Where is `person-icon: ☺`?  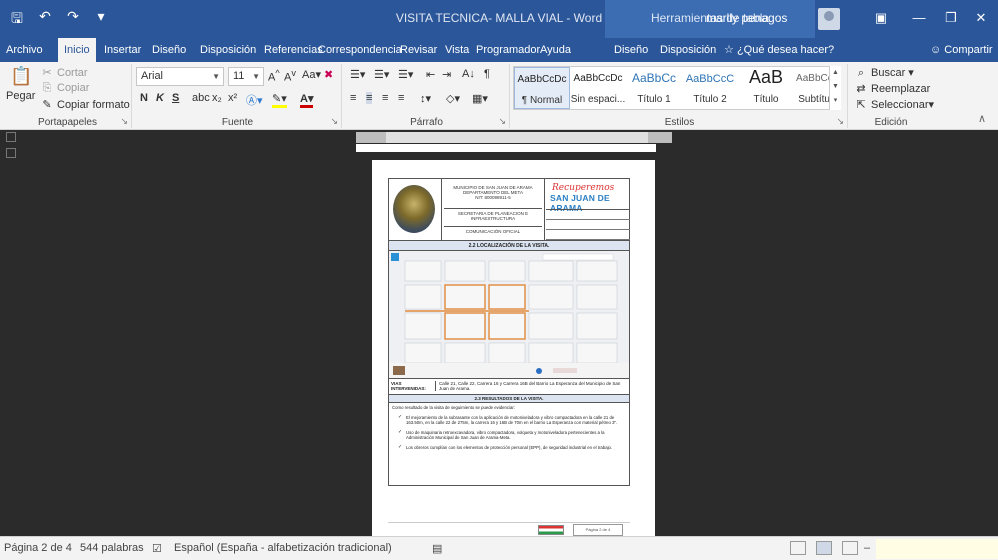
person-icon: ☺ is located at coordinates (936, 50).